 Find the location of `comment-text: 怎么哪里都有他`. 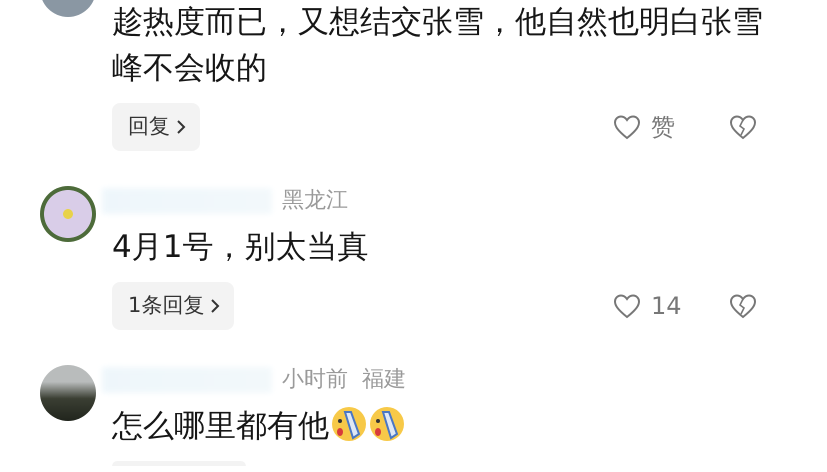

comment-text: 怎么哪里都有他 is located at coordinates (449, 426).